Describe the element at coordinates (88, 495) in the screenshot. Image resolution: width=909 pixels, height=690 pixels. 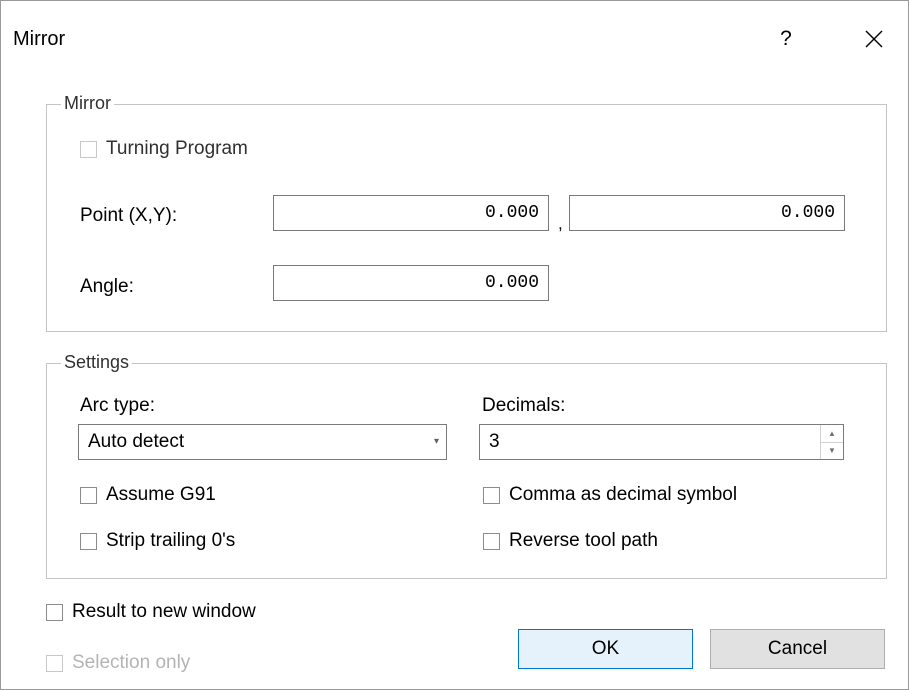
I see `assume-g91-box` at that location.